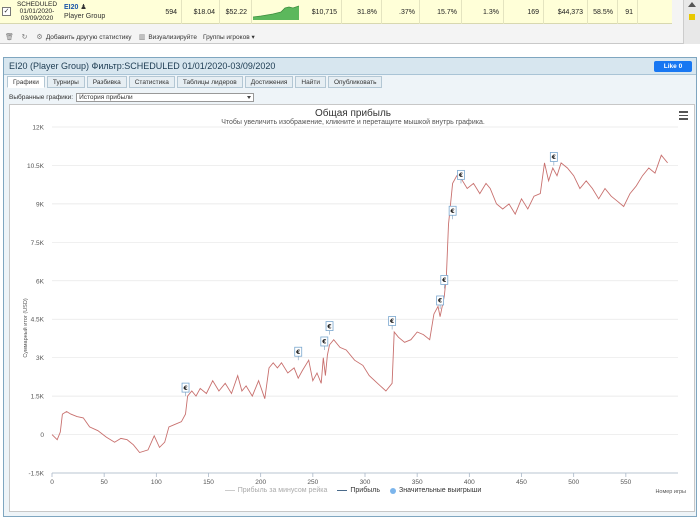 This screenshot has height=519, width=700. I want to click on x-tick-label: 100, so click(156, 482).